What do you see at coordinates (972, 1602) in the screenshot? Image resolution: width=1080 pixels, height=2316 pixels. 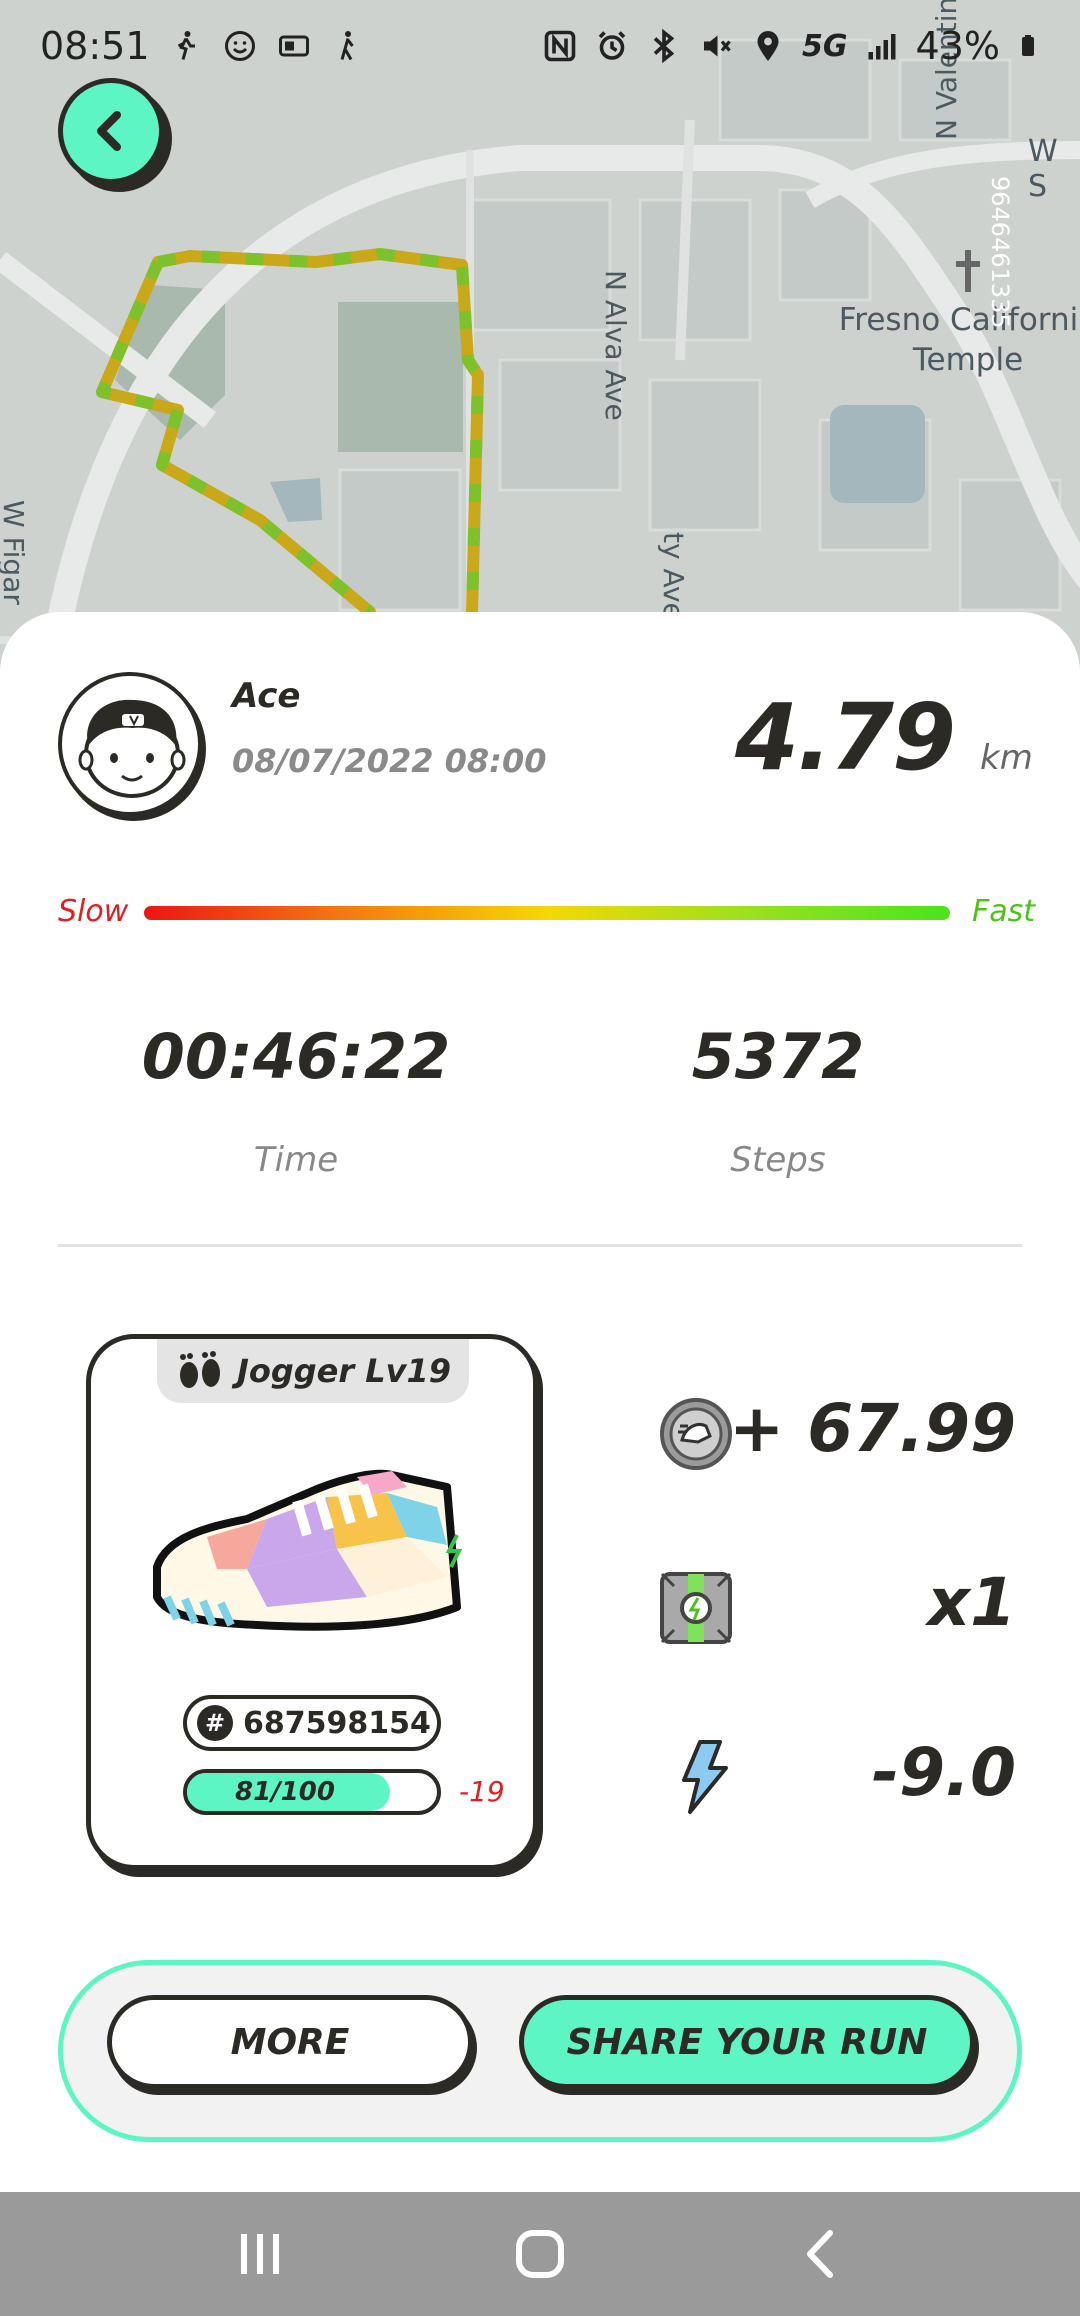 I see `mystery-box-count: x1` at bounding box center [972, 1602].